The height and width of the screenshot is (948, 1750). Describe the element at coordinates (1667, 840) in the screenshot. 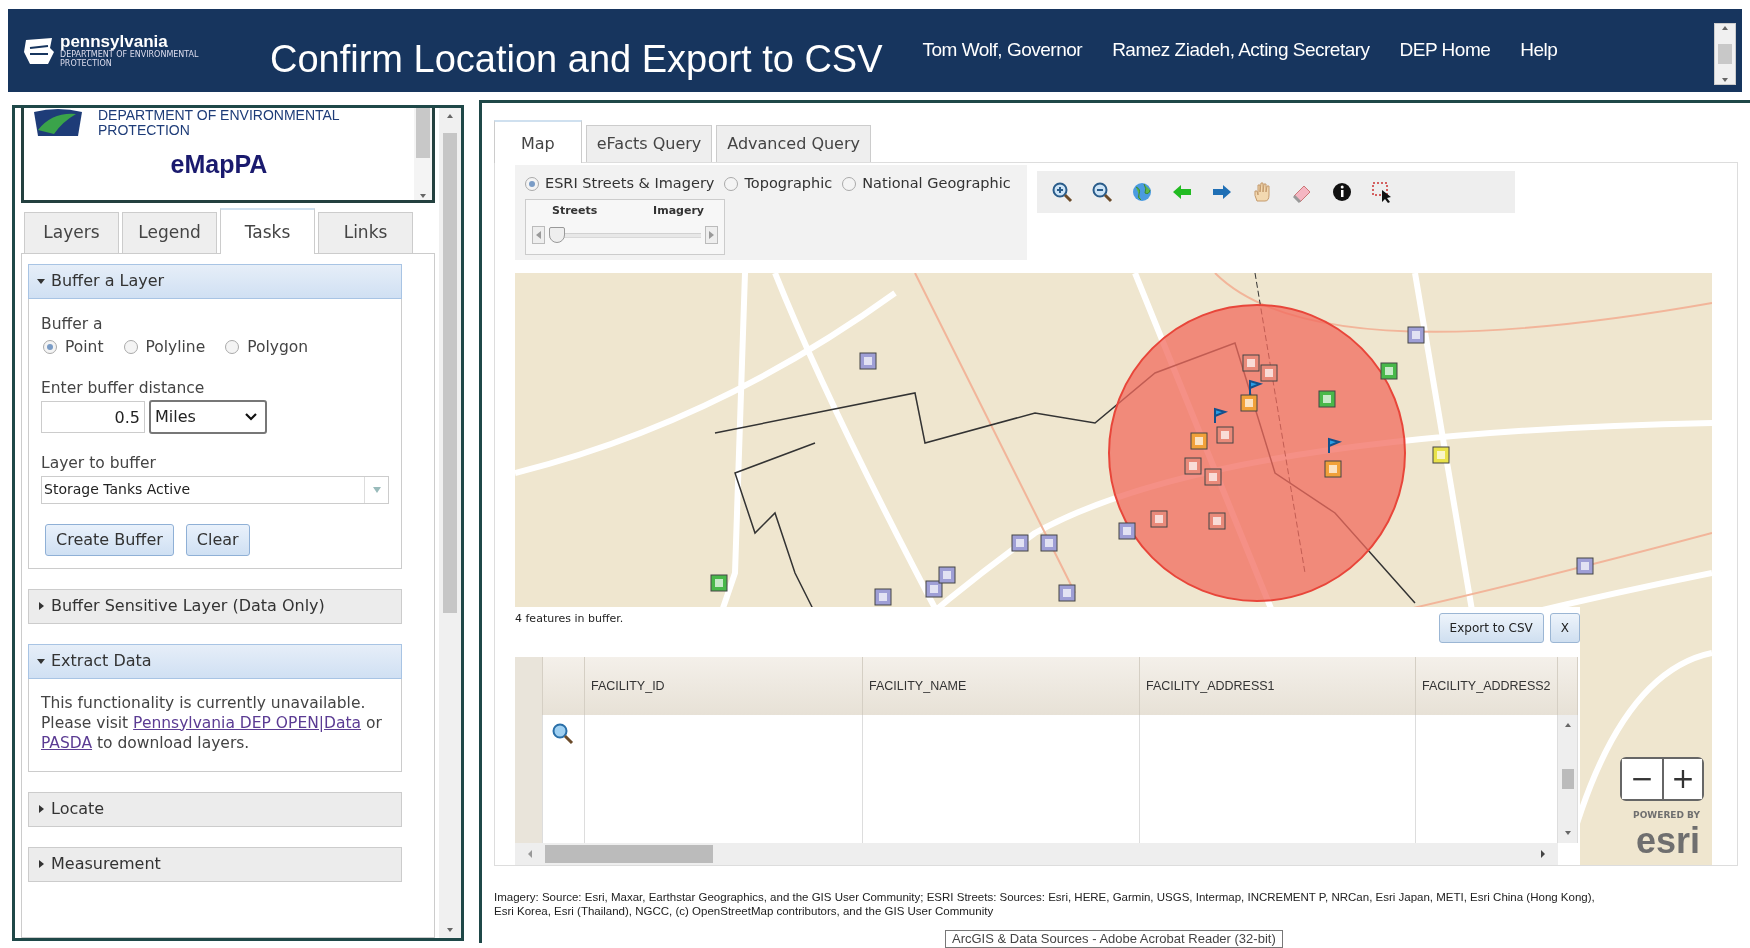

I see `esri-logo: esri` at that location.